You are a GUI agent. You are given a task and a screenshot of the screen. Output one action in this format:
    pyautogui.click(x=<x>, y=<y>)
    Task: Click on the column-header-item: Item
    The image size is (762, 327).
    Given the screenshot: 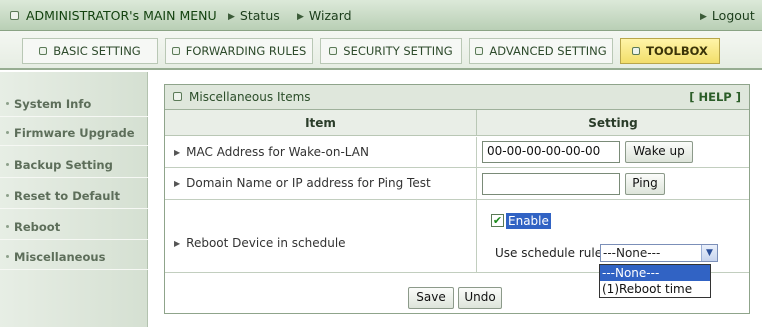 What is the action you would take?
    pyautogui.click(x=321, y=123)
    